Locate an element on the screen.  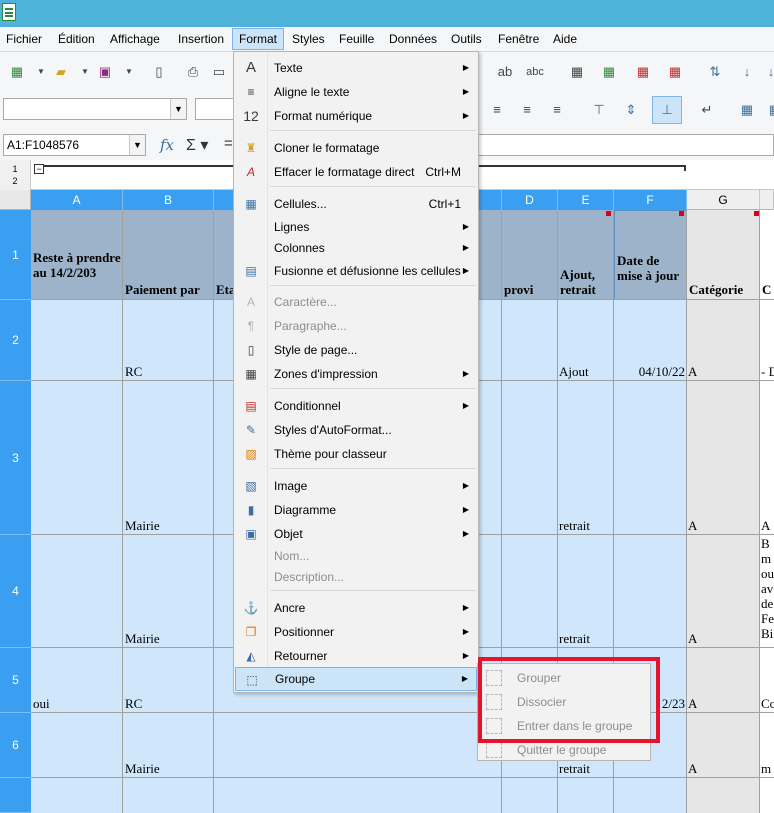
menu-item-effacer-formatage: A Effacer le formatage direct Ctrl+M is located at coordinates (356, 172).